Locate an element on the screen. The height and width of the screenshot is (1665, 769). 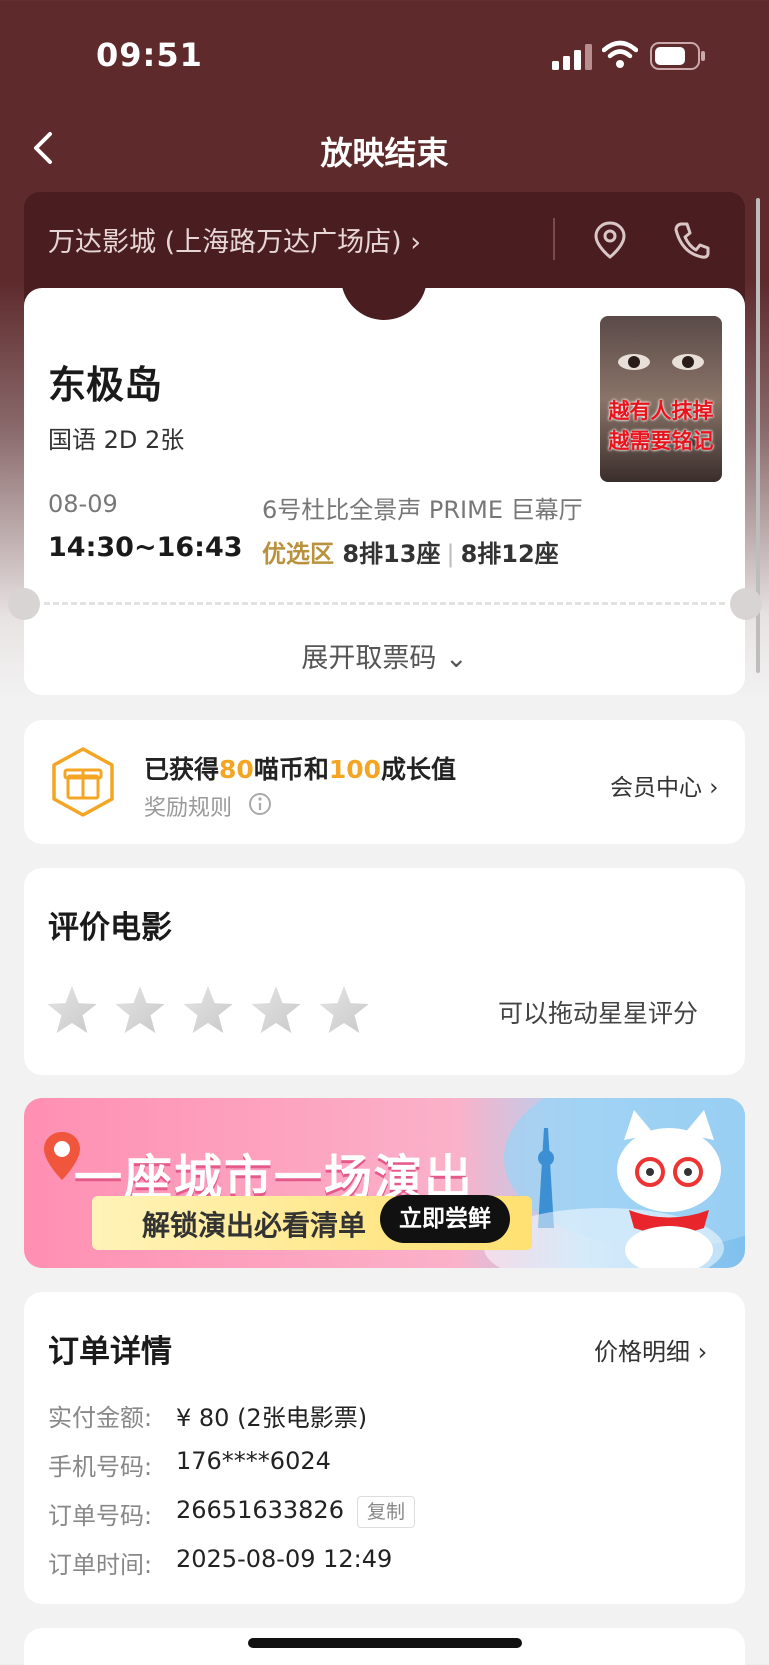
show-time: 14:30~16:43 is located at coordinates (145, 547).